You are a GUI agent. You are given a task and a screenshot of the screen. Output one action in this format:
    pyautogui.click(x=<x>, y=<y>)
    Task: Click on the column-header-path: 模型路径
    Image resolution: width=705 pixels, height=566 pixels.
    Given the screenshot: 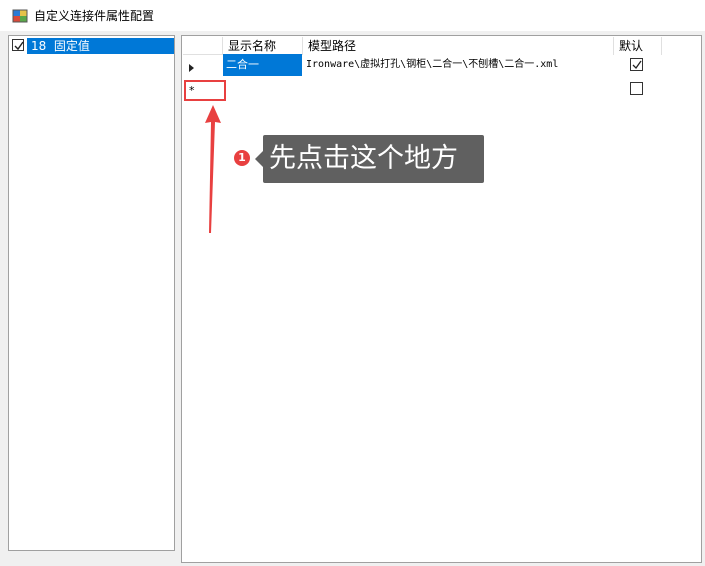 What is the action you would take?
    pyautogui.click(x=458, y=46)
    